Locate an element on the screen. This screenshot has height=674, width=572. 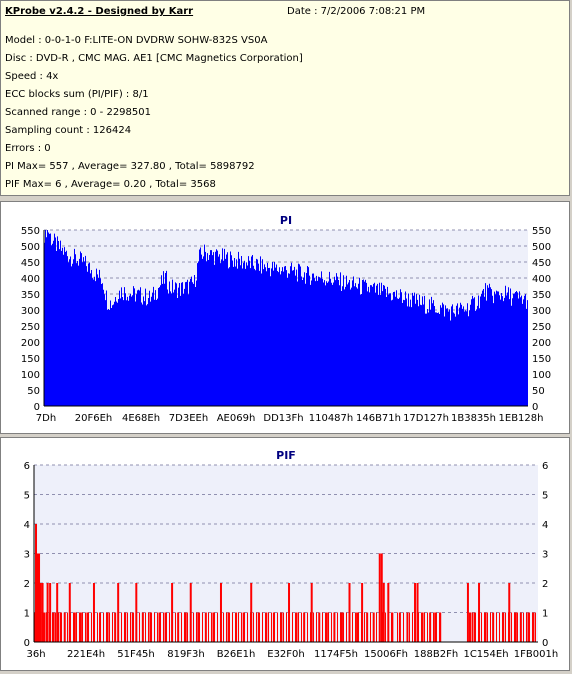
x-tick-label: 1FB001h is located at coordinates (536, 654).